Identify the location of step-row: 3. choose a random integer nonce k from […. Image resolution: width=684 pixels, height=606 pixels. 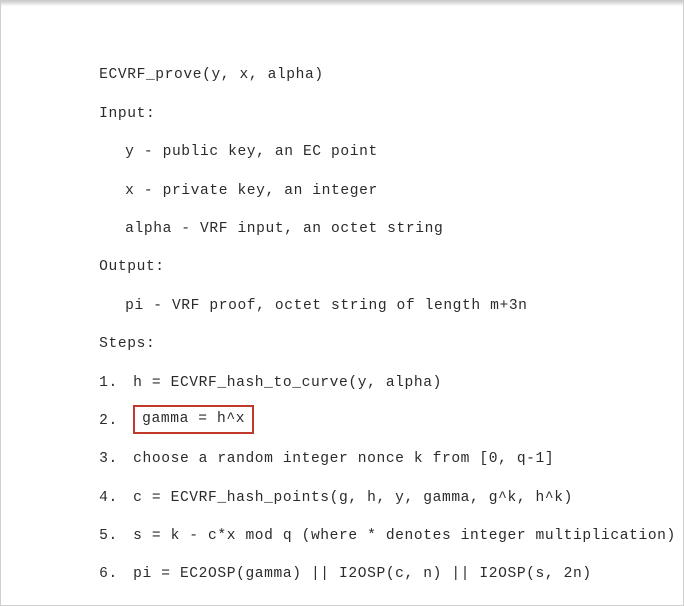
(342, 434).